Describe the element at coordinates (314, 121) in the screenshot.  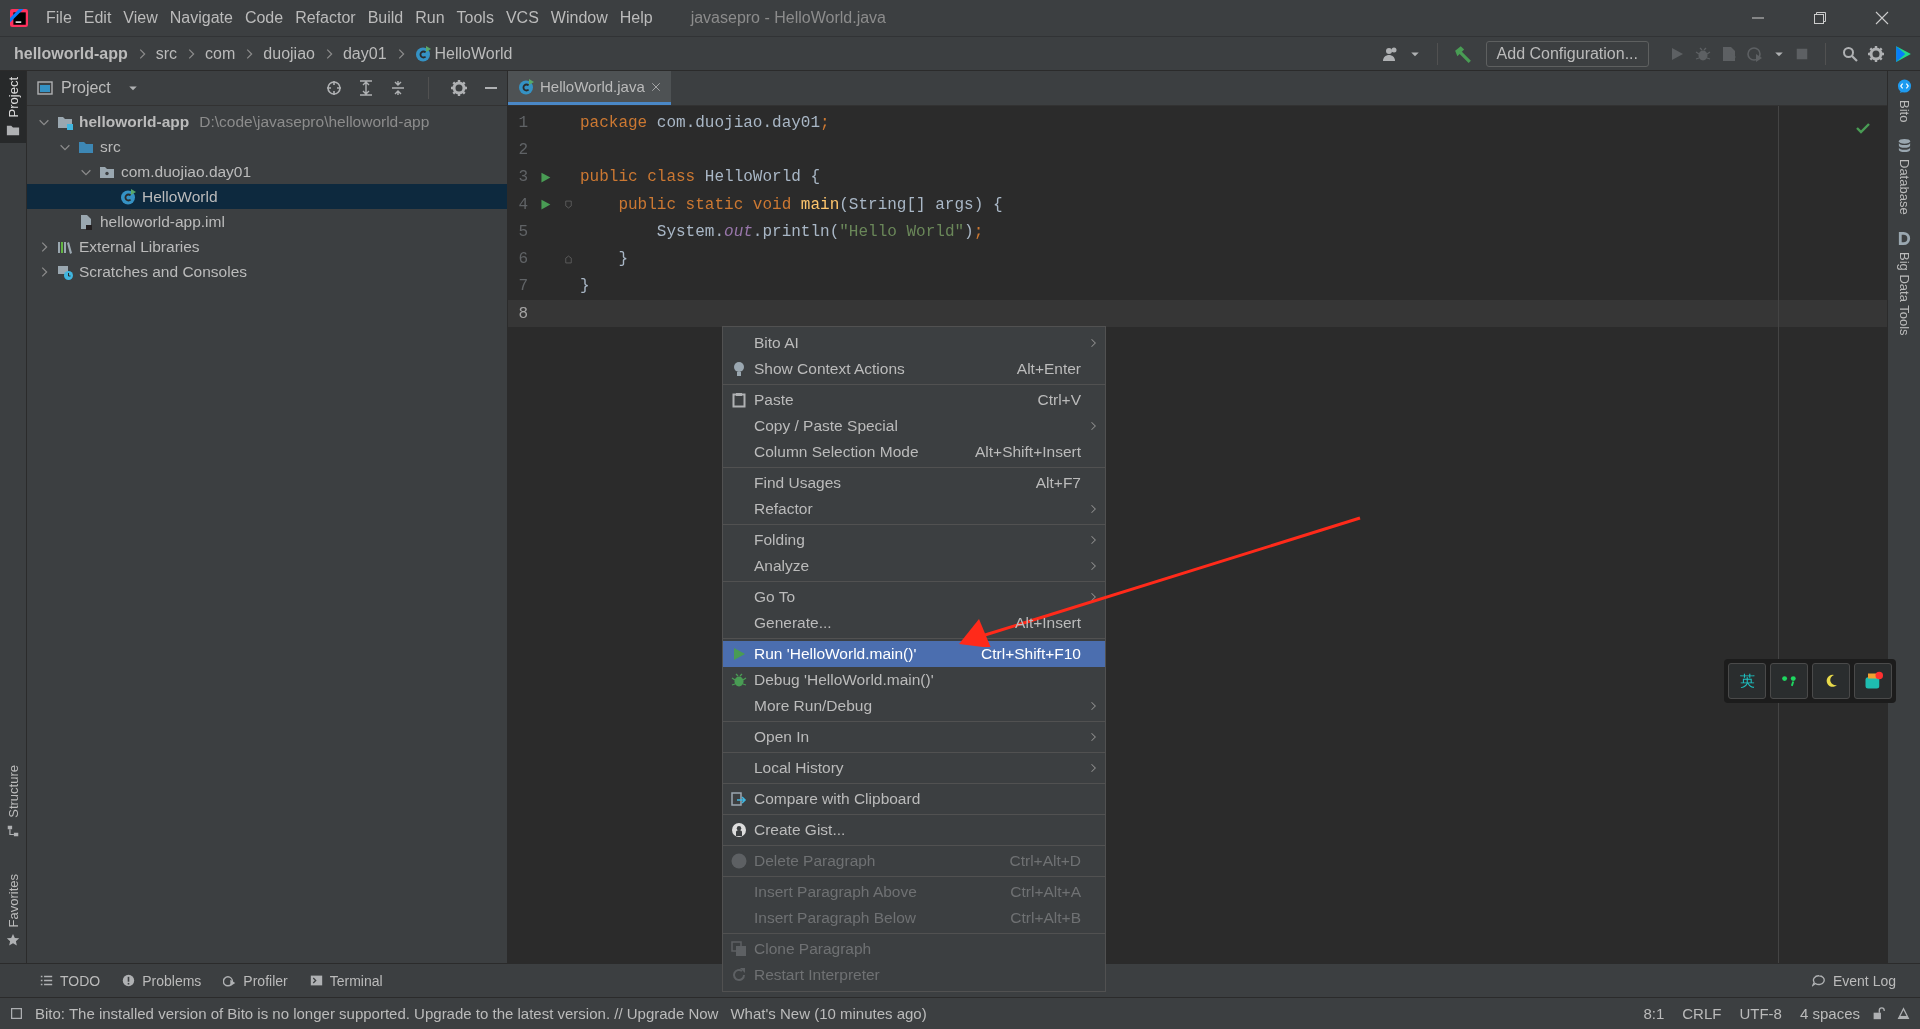
I see `module-path: D:\code\javasepro\helloworld-app` at that location.